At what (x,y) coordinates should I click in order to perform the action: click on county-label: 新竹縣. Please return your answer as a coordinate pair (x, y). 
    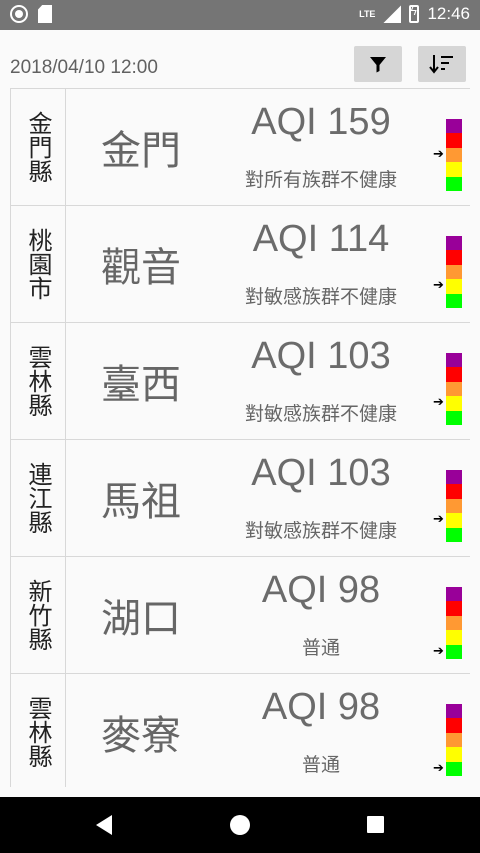
    Looking at the image, I should click on (38, 615).